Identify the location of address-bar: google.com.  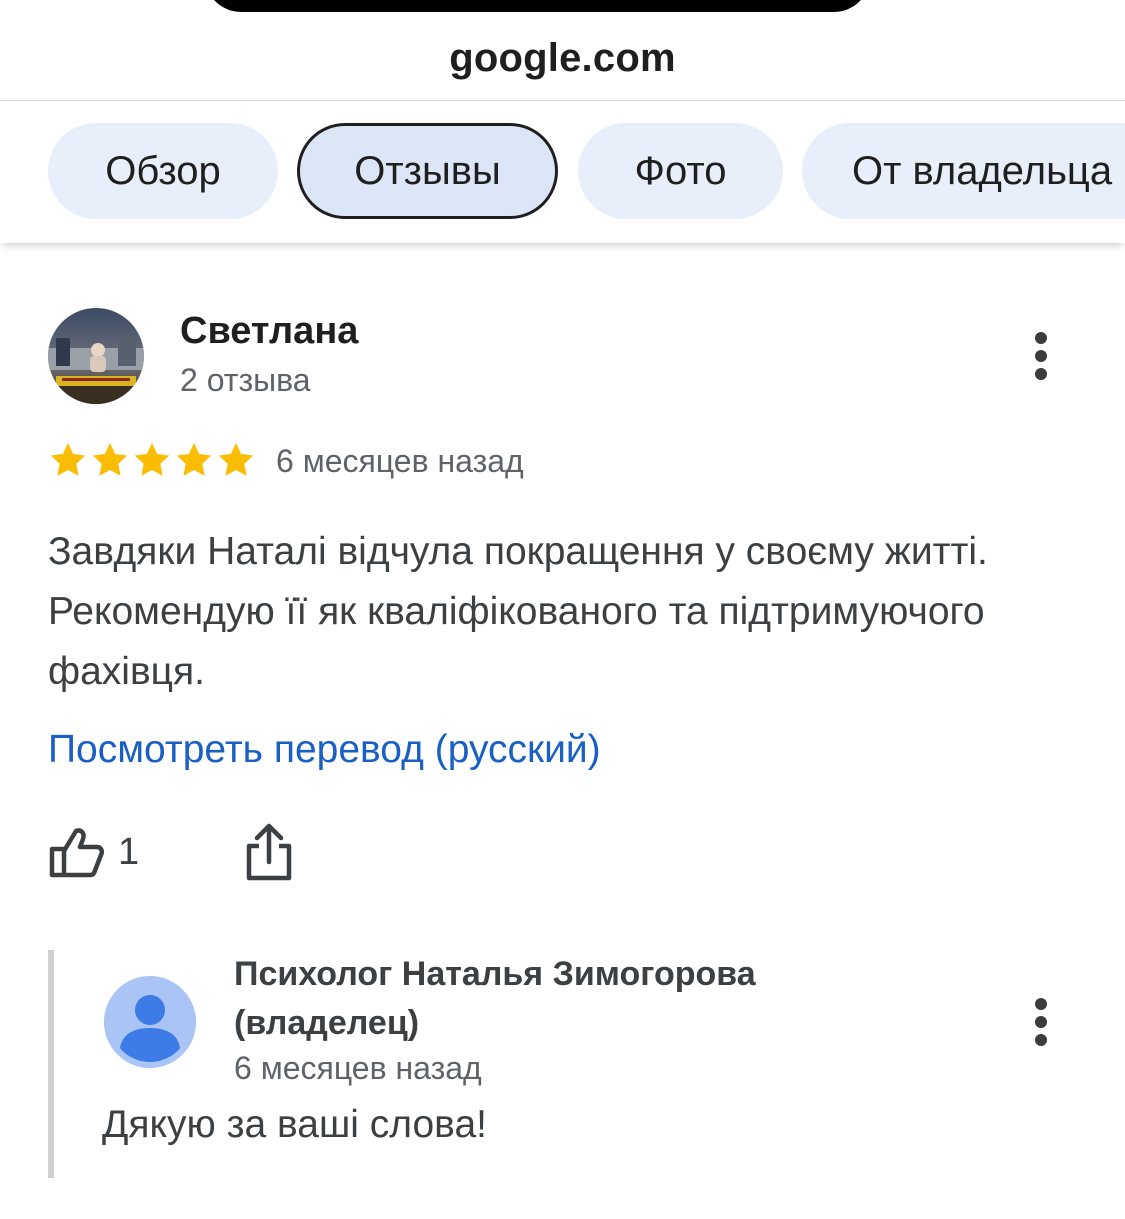
(562, 50).